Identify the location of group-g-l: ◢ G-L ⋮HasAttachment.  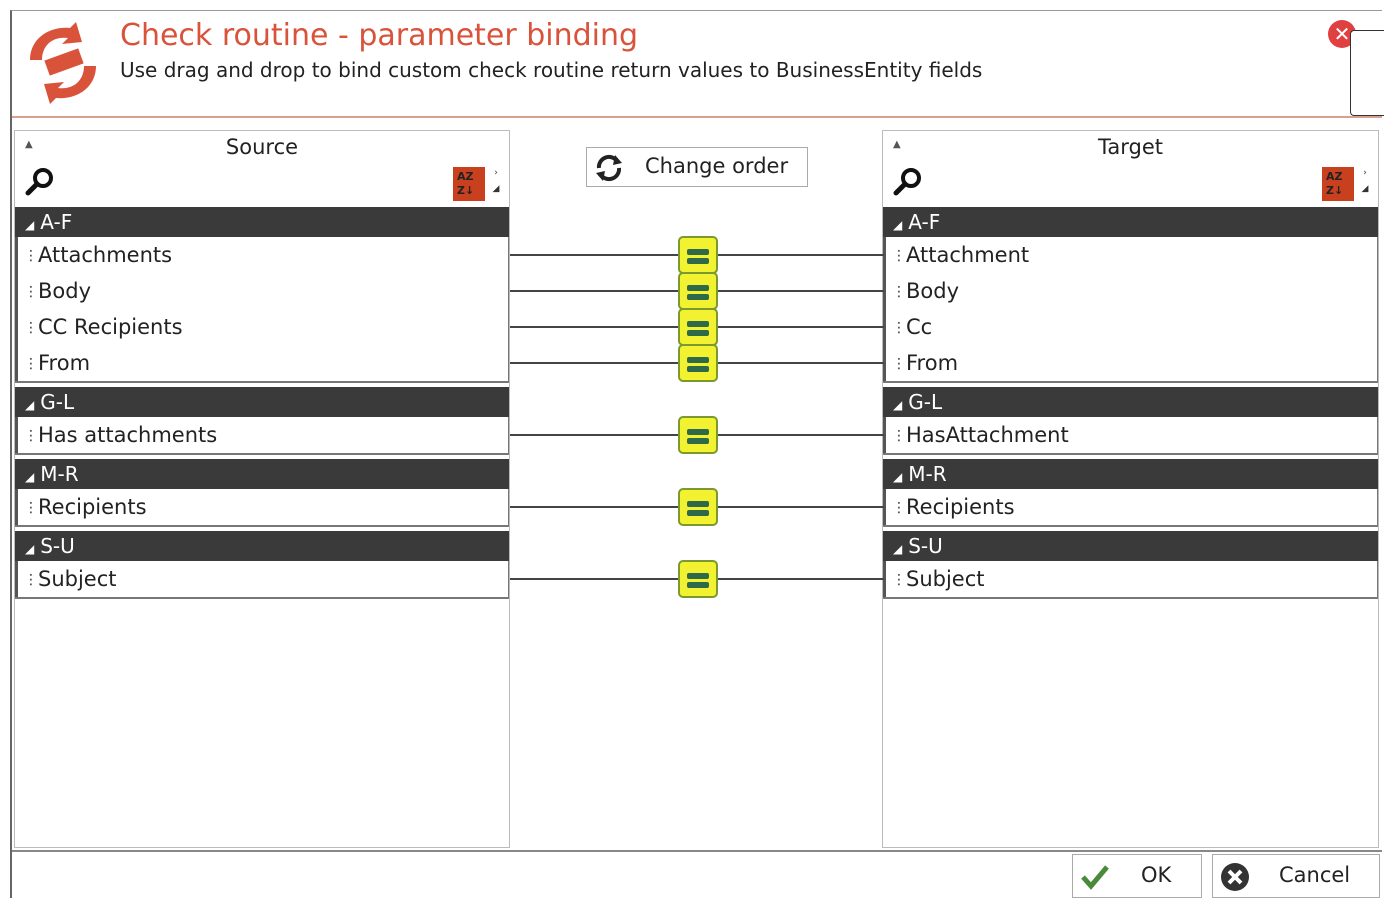
(1130, 421).